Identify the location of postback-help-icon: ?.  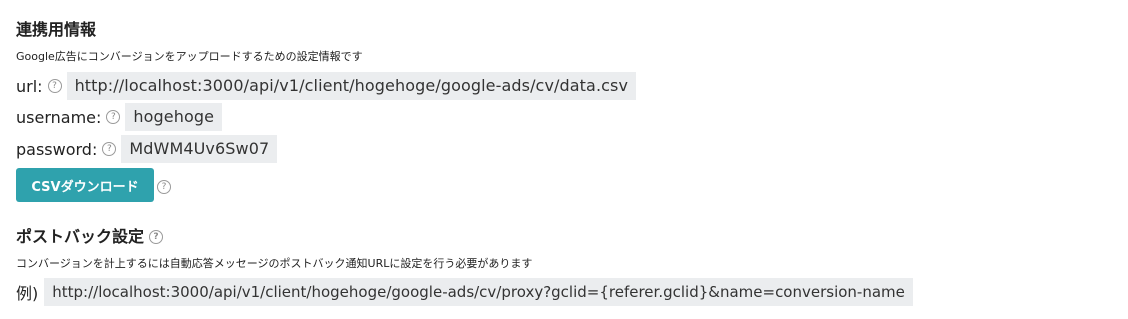
(156, 237).